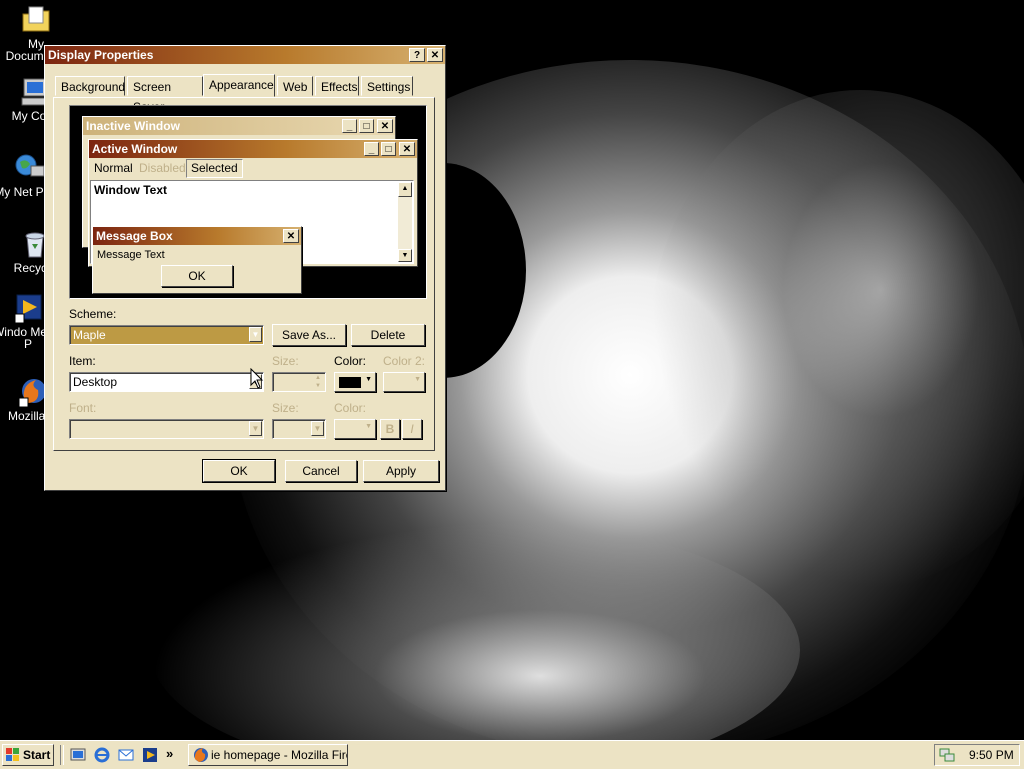 The image size is (1024, 769). Describe the element at coordinates (197, 276) in the screenshot. I see `preview-ok-button: OK` at that location.